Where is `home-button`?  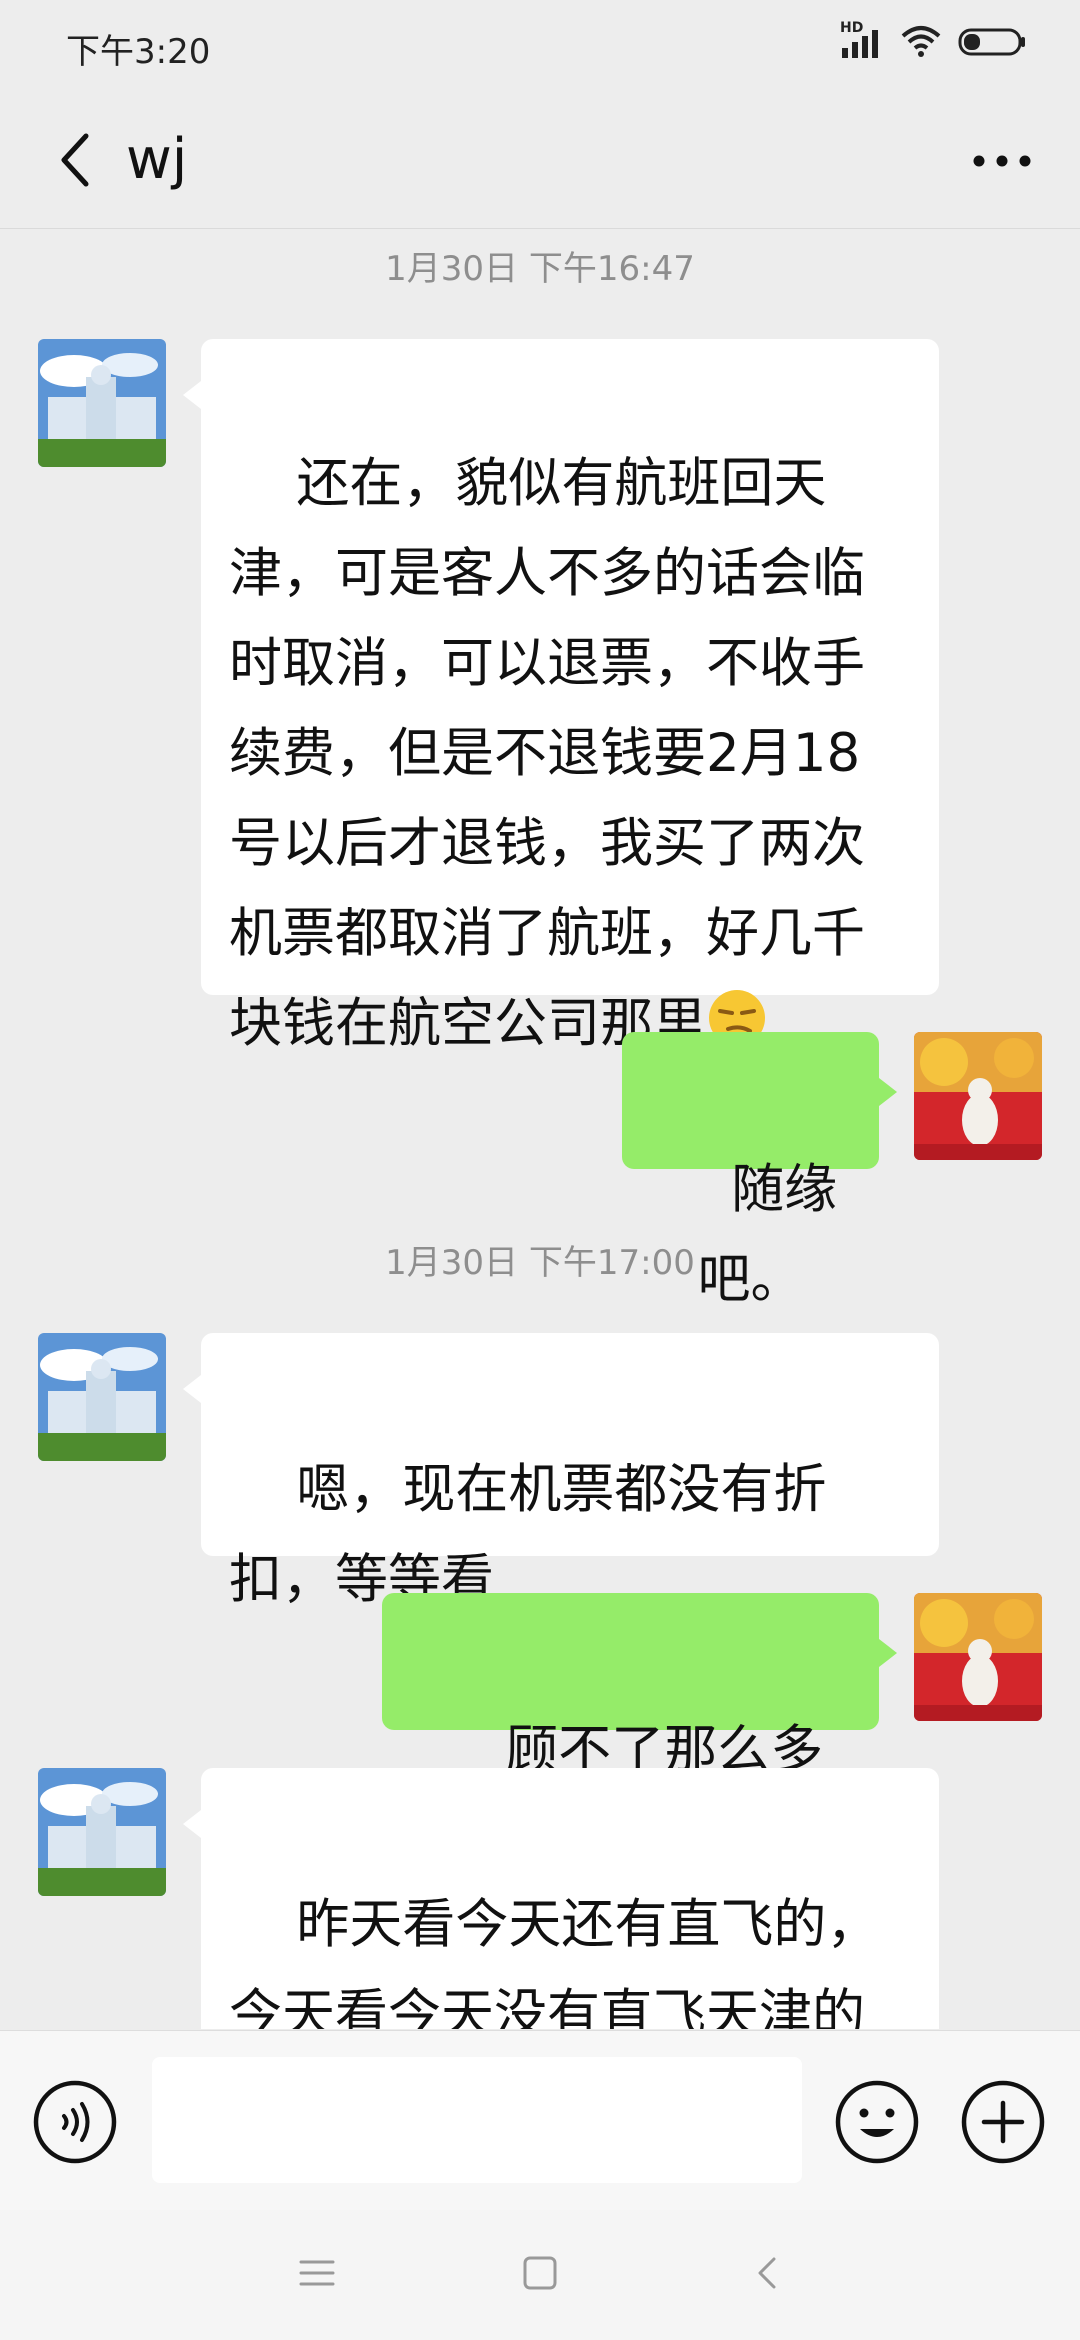 home-button is located at coordinates (540, 2275).